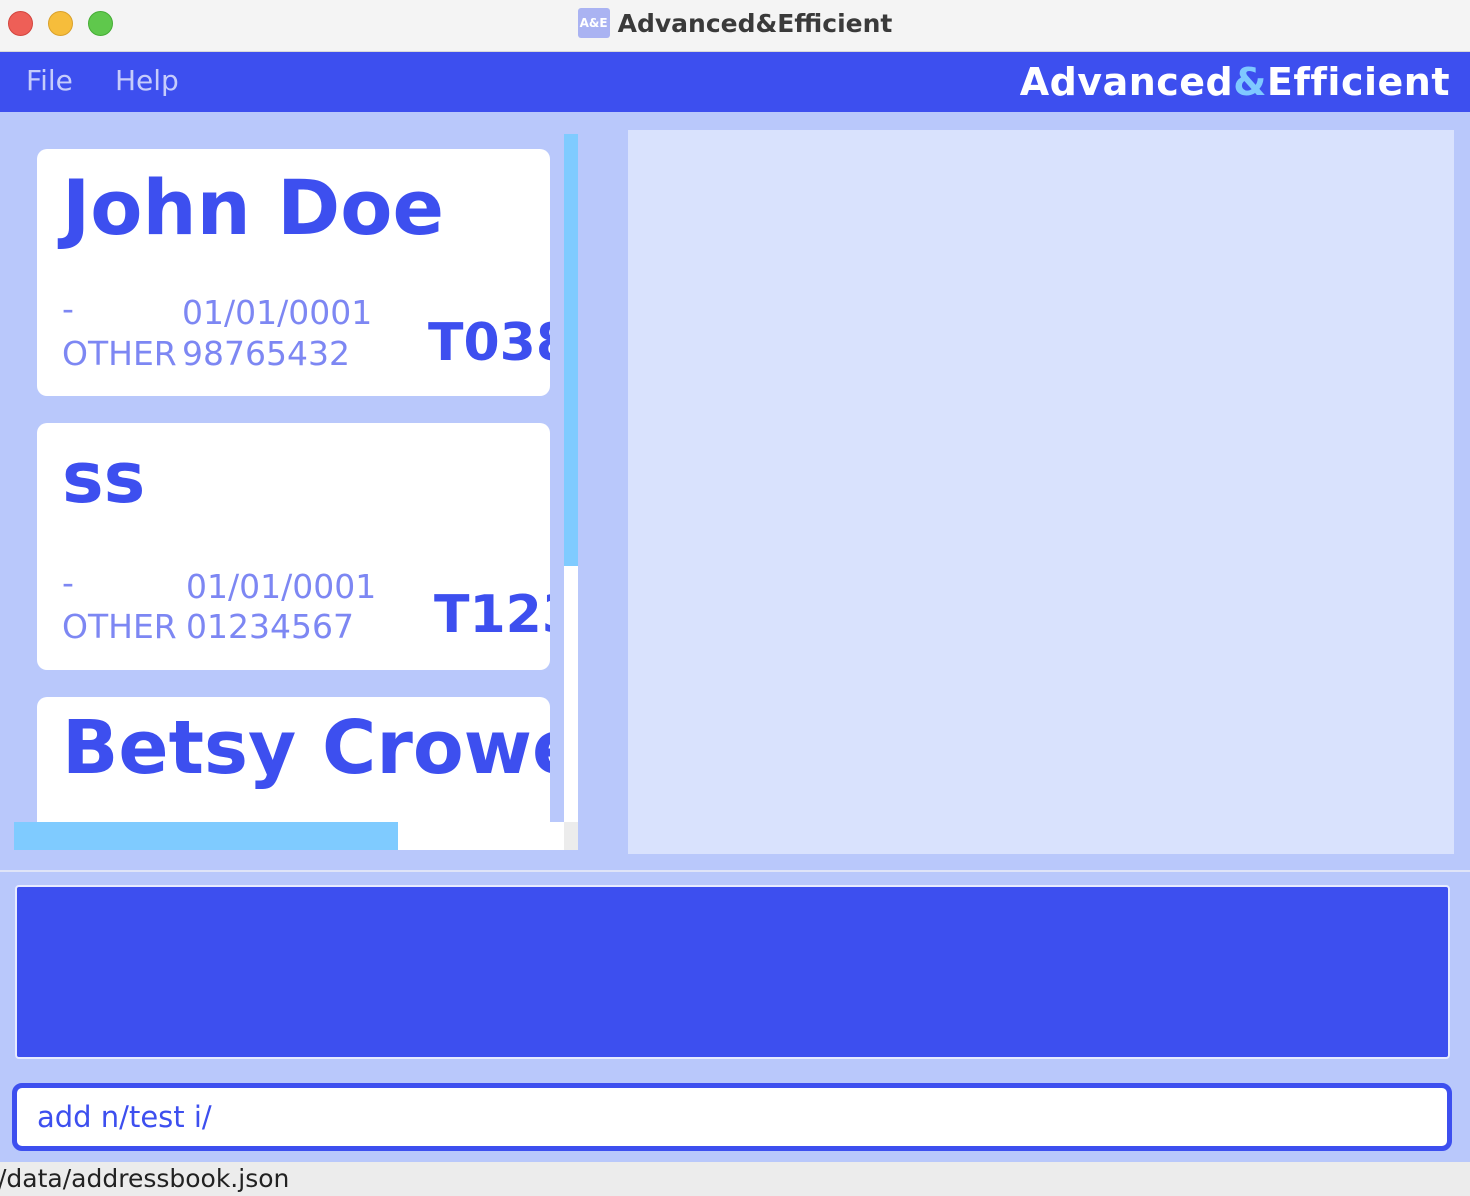 The height and width of the screenshot is (1196, 1470). What do you see at coordinates (571, 350) in the screenshot?
I see `vertical-scrollbar-thumb` at bounding box center [571, 350].